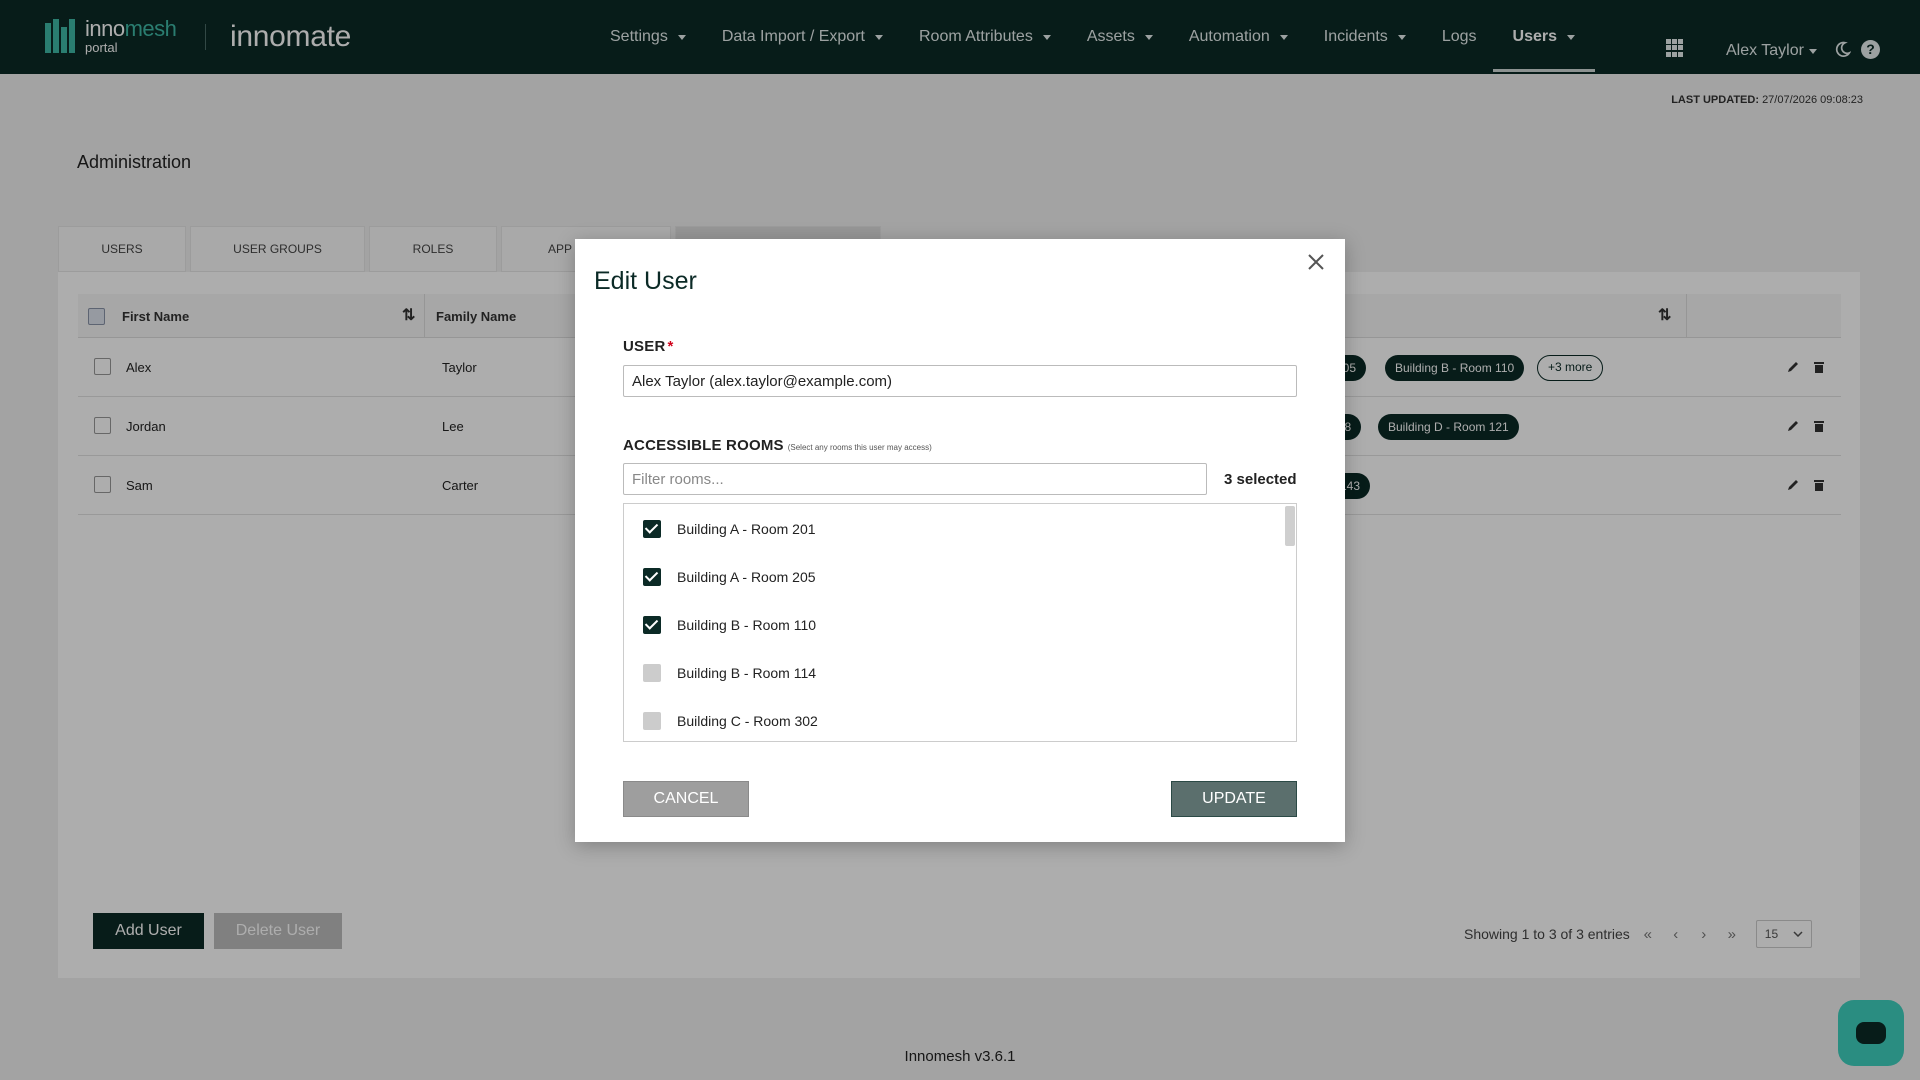 The height and width of the screenshot is (1080, 1920). I want to click on room-option: Building B - Room 114, so click(729, 673).